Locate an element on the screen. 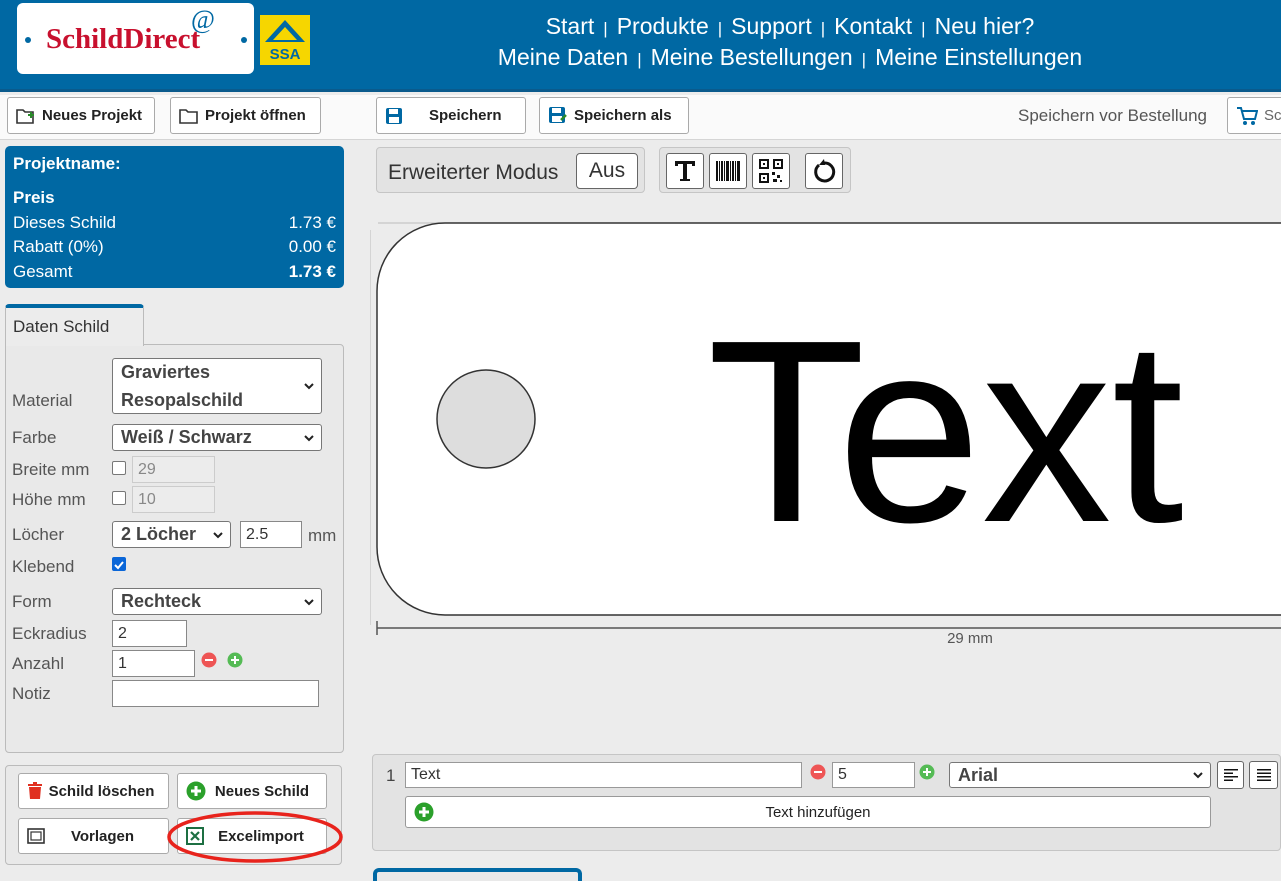  material-value-line2: Resopalschild is located at coordinates (182, 400).